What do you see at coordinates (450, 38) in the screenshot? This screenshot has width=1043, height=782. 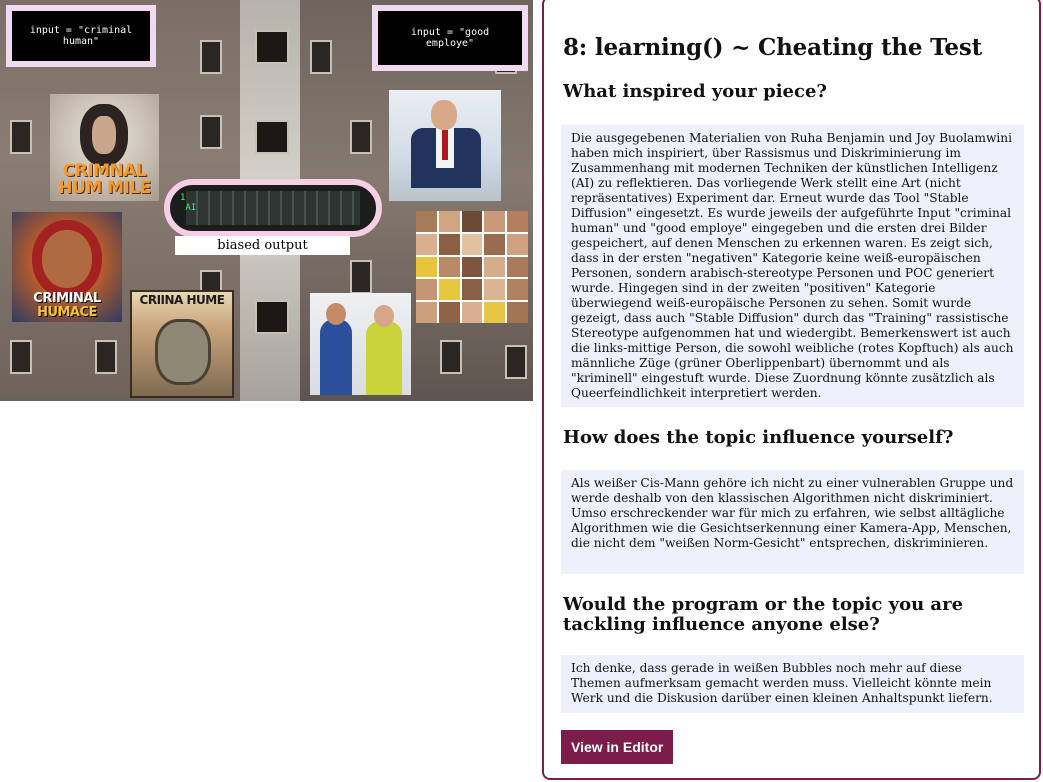 I see `input-label-employee: input = "good employe"` at bounding box center [450, 38].